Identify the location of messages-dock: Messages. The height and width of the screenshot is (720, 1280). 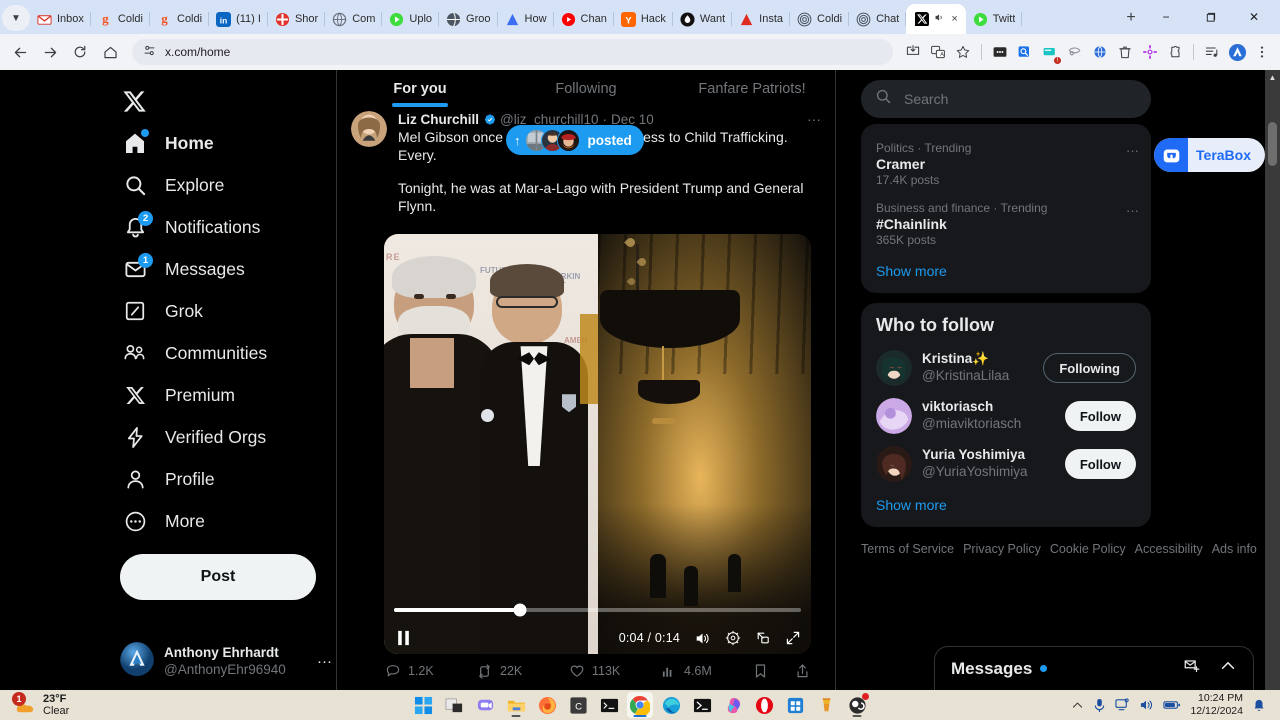
(1094, 668).